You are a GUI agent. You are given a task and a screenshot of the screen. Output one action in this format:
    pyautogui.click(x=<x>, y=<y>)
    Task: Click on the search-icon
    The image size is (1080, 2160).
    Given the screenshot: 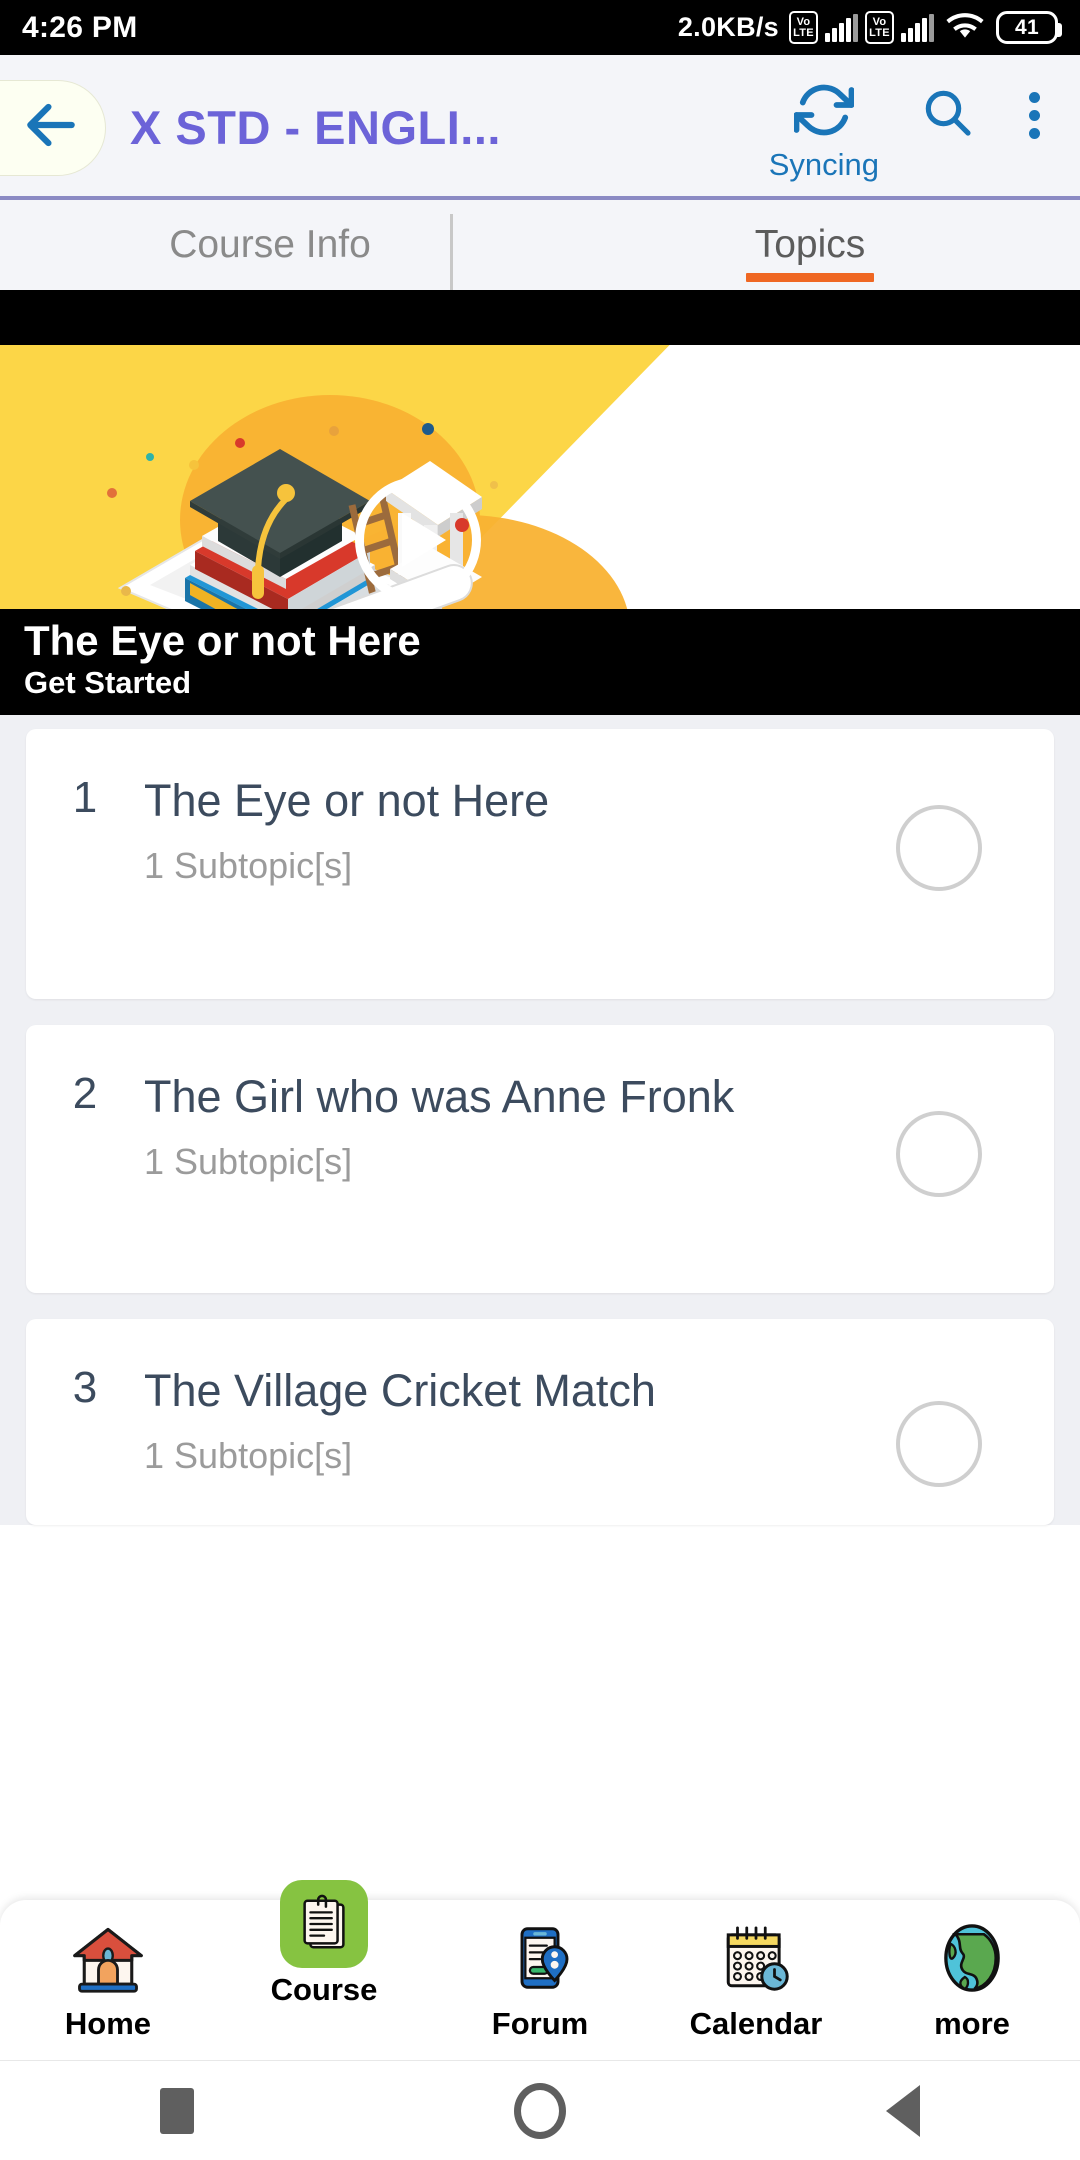 What is the action you would take?
    pyautogui.click(x=947, y=114)
    